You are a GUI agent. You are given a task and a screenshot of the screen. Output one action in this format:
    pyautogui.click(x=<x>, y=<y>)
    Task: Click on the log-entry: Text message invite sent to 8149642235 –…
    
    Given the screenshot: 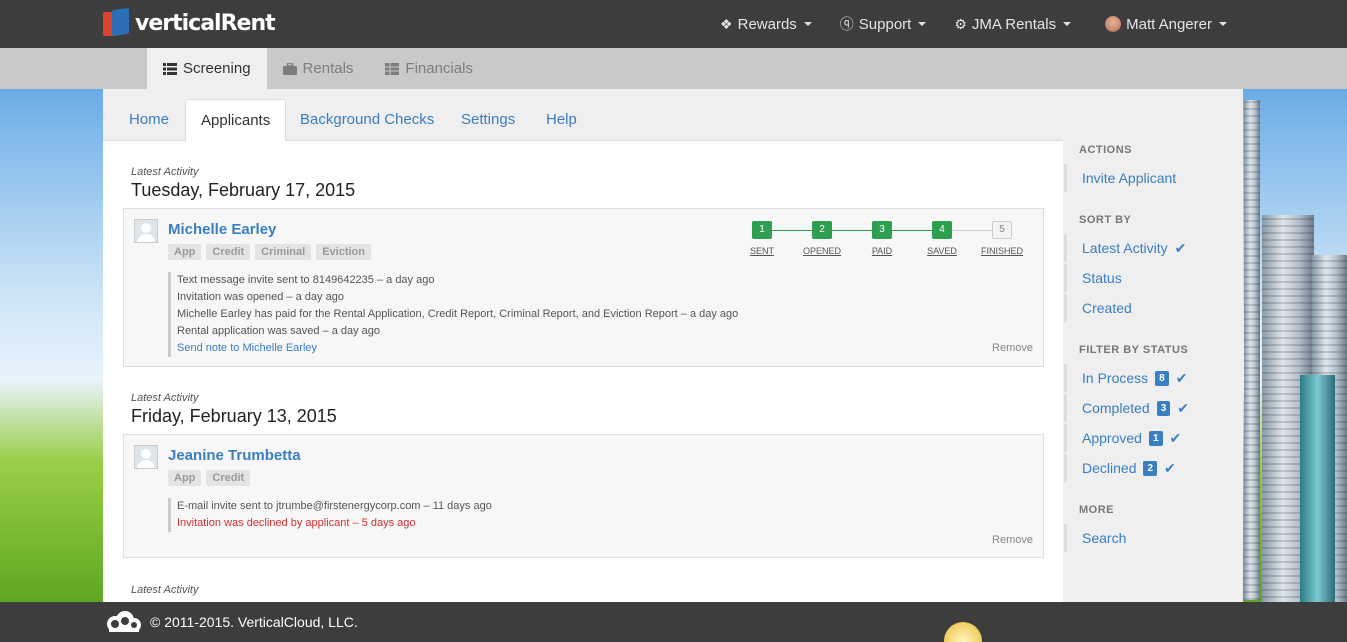 What is the action you would take?
    pyautogui.click(x=453, y=280)
    